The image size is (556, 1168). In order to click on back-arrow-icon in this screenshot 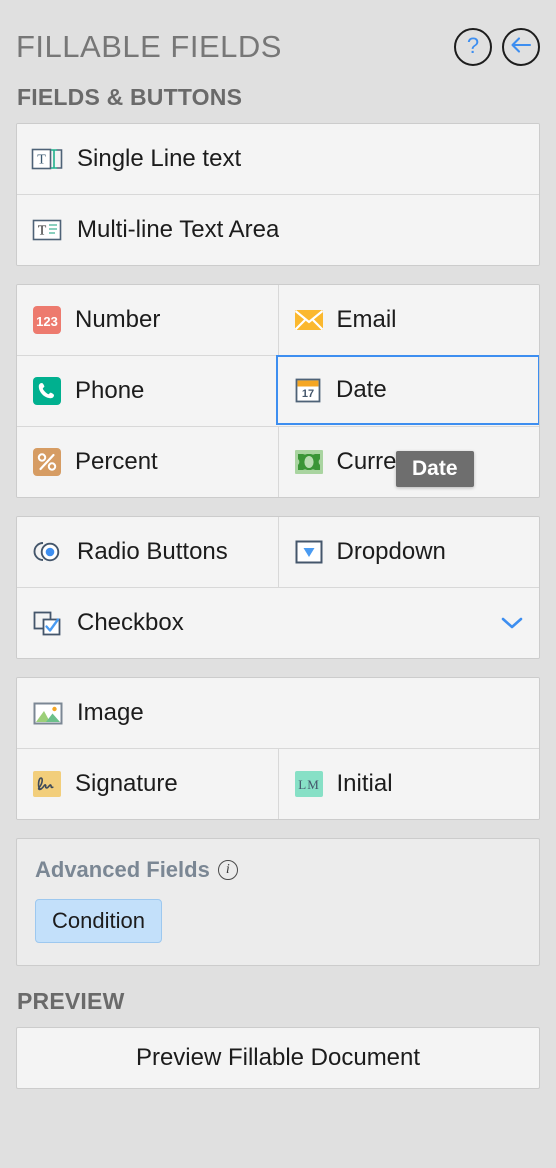, I will do `click(521, 47)`.